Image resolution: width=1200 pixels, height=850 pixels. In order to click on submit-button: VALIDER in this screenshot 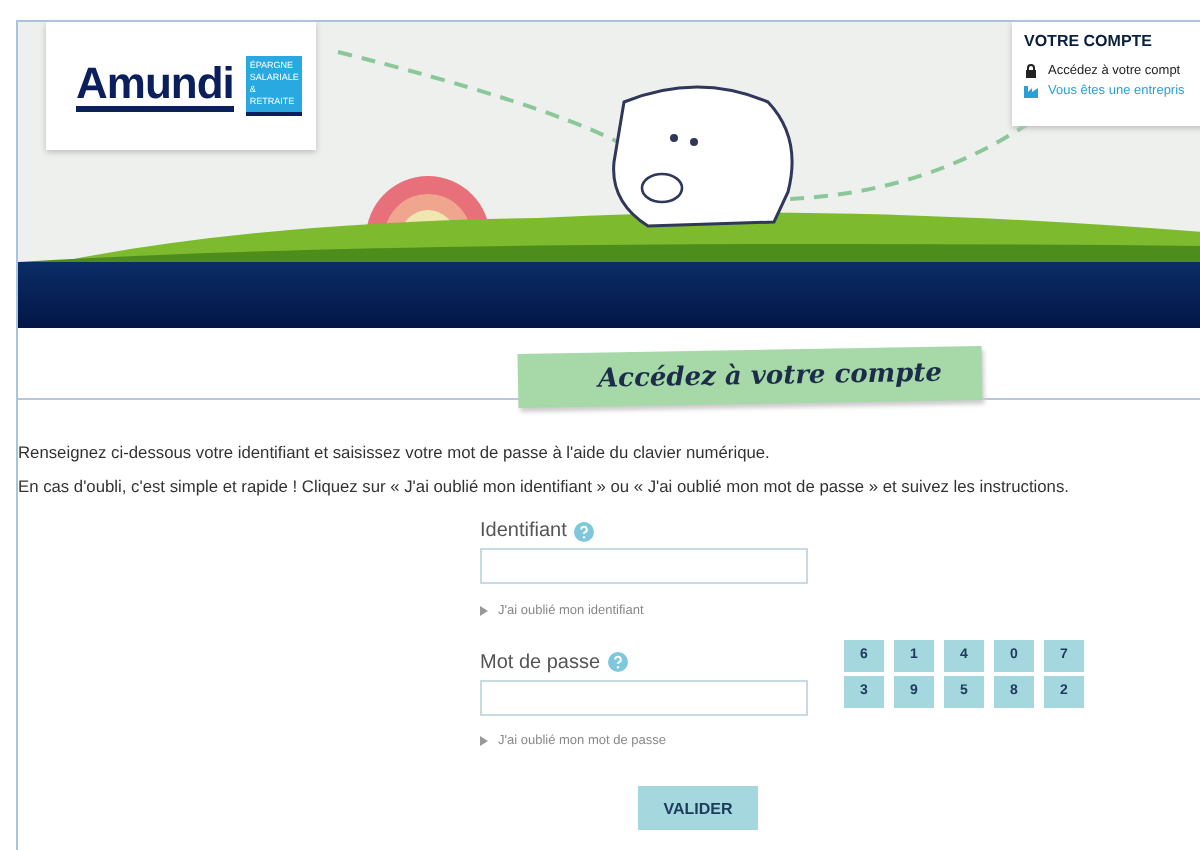, I will do `click(698, 808)`.